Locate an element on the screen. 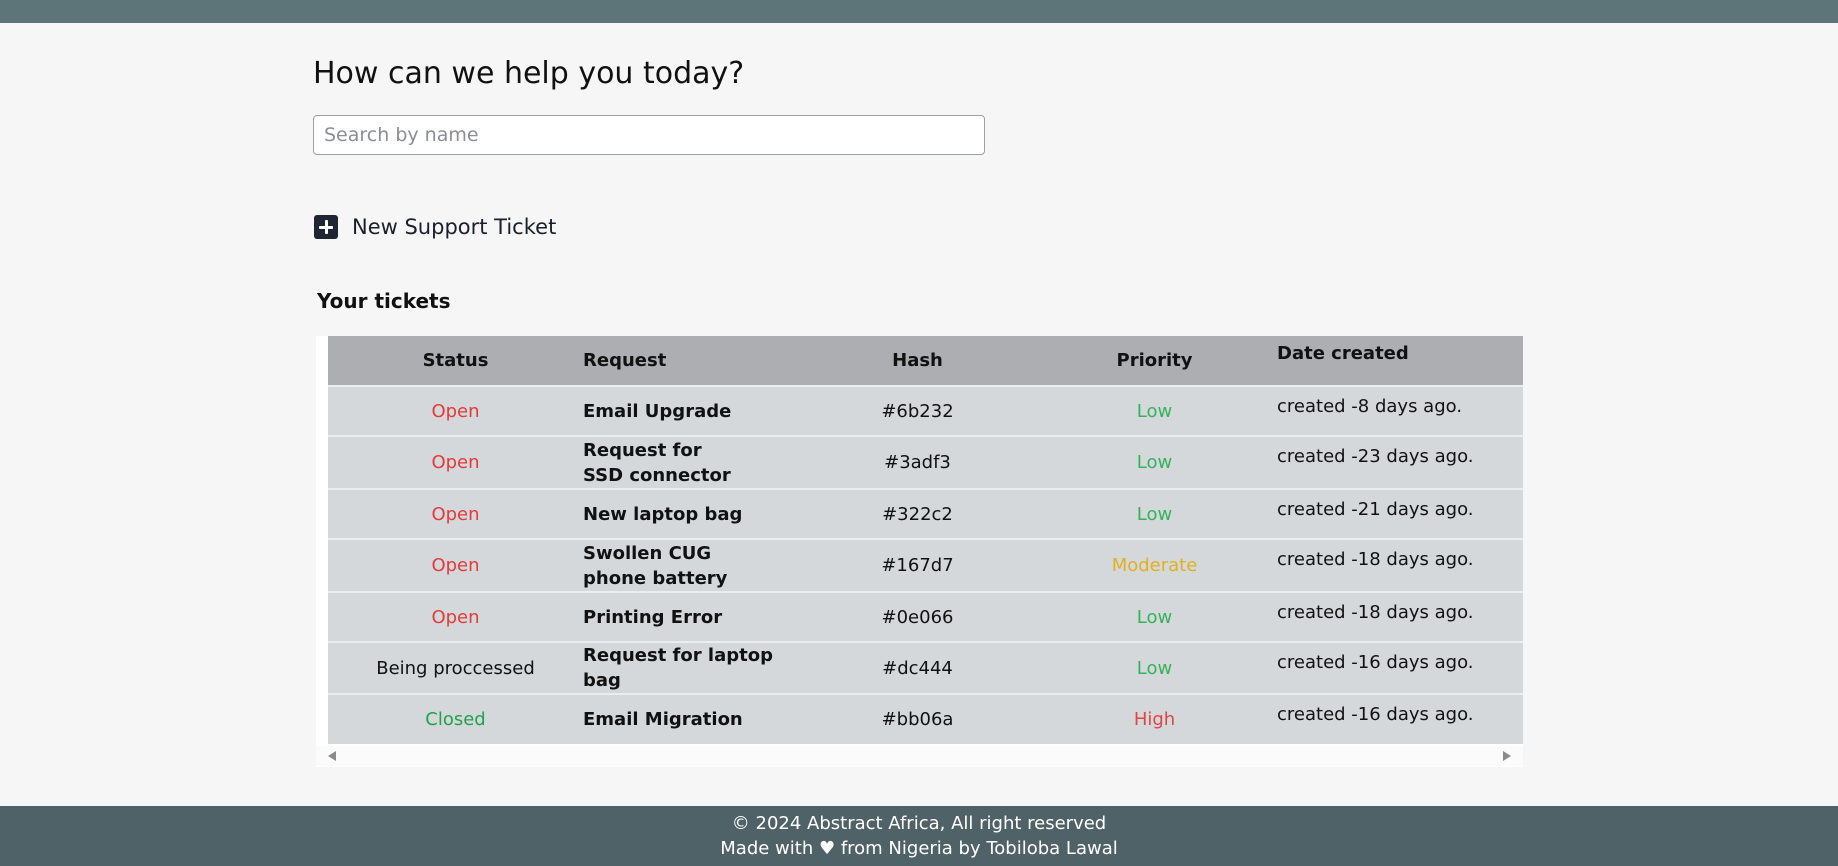  hash-cell: #dc444 is located at coordinates (917, 668).